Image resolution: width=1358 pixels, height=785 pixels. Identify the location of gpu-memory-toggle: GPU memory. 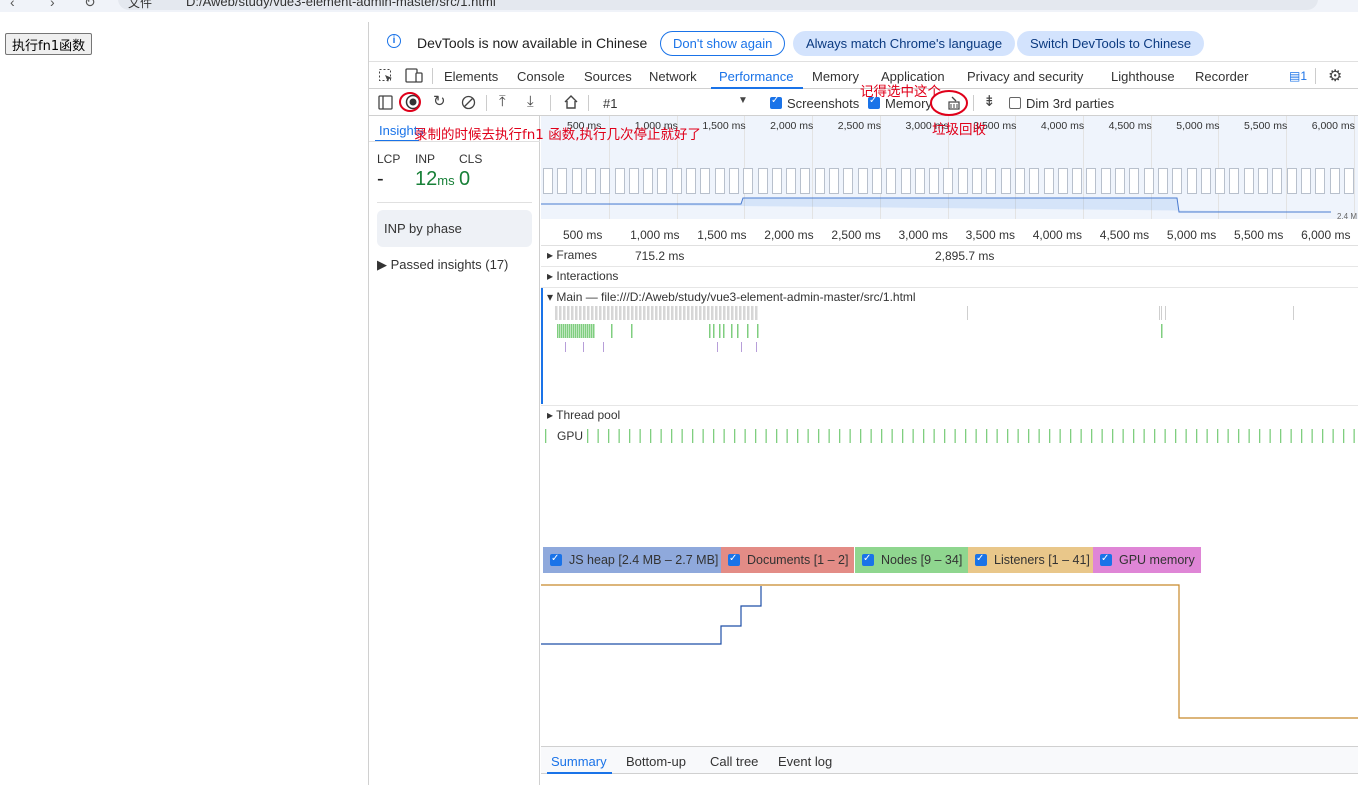
(1147, 559).